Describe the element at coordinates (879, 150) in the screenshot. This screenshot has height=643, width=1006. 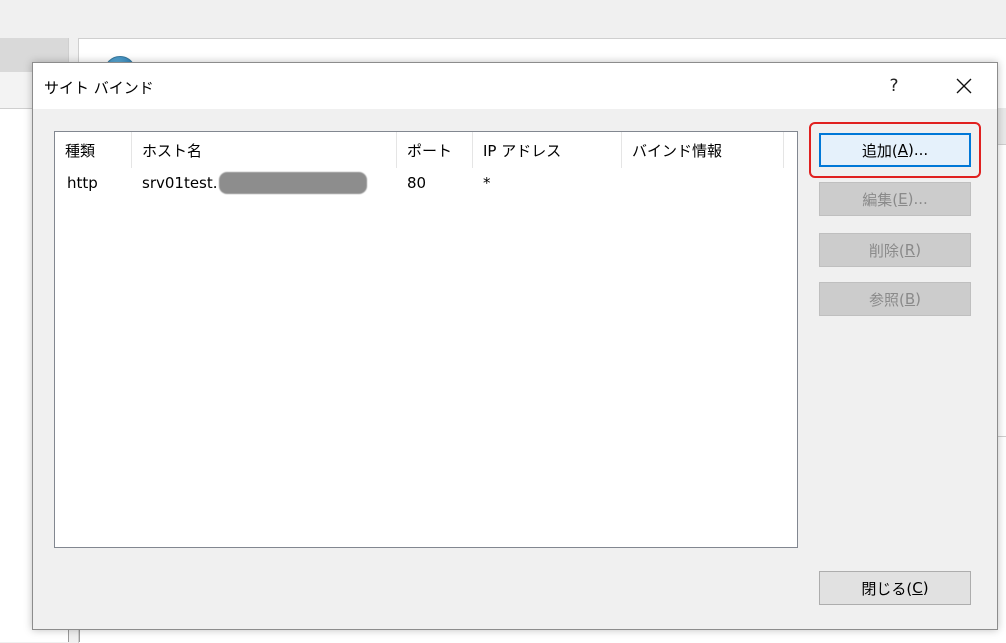
I see `add-button-label: 追加(` at that location.